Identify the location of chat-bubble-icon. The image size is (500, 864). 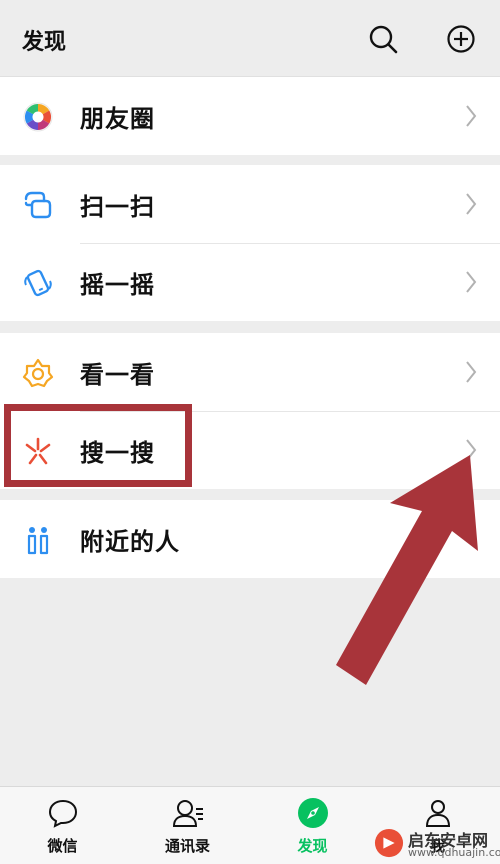
(63, 813).